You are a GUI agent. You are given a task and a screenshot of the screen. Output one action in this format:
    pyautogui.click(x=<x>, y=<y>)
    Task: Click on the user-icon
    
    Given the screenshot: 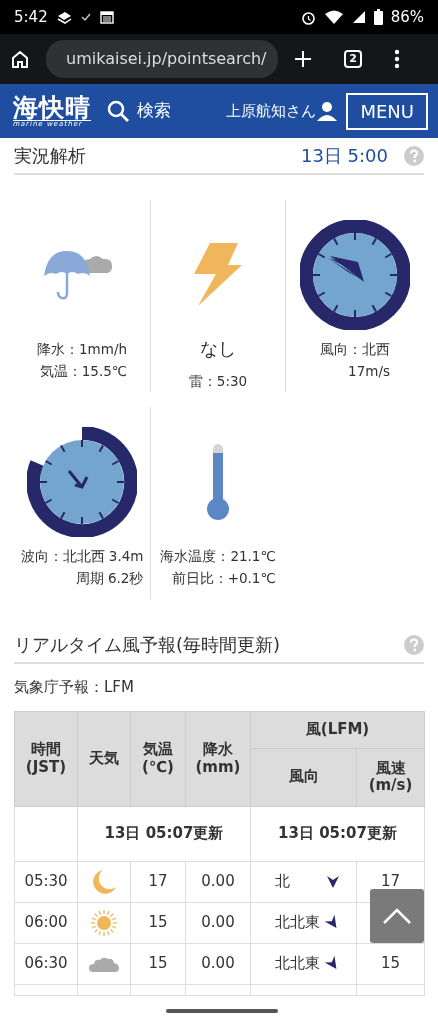 What is the action you would take?
    pyautogui.click(x=327, y=111)
    